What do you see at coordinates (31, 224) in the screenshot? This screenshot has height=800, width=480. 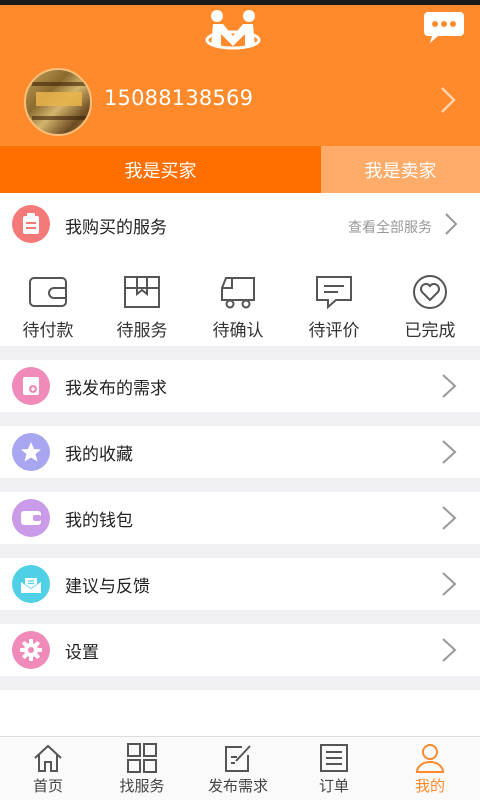 I see `clipboard-icon` at bounding box center [31, 224].